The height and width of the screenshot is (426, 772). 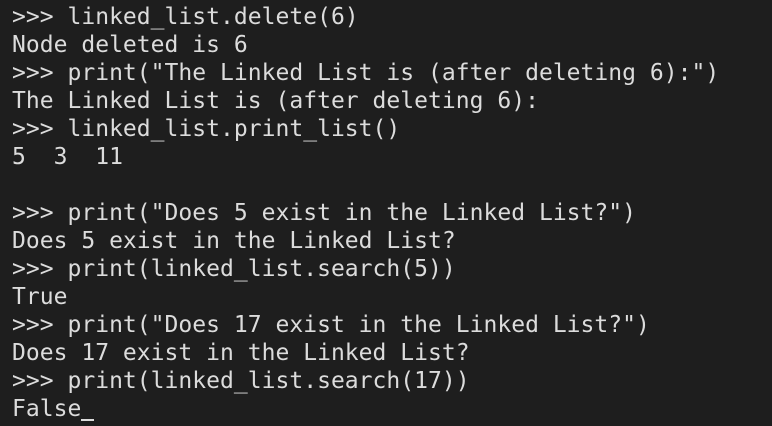 I want to click on terminal-line: >>> linked_list.print_list(), so click(x=206, y=129).